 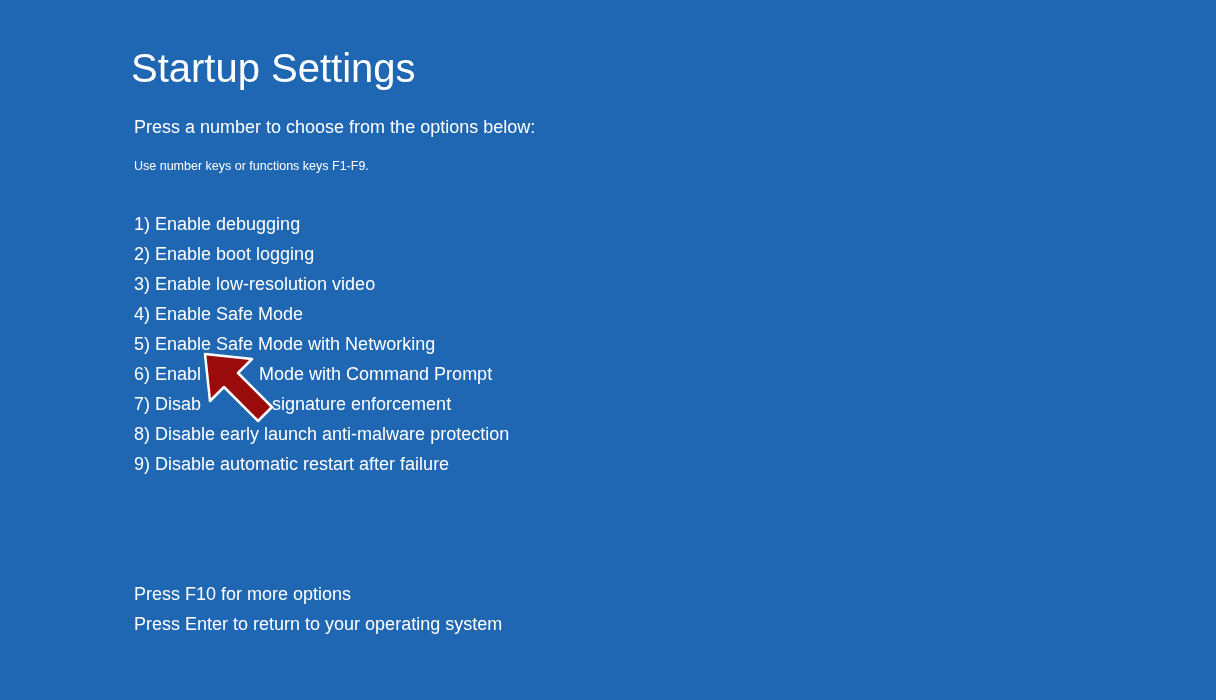 I want to click on option-text: Mode with Command Prompt, so click(x=376, y=374).